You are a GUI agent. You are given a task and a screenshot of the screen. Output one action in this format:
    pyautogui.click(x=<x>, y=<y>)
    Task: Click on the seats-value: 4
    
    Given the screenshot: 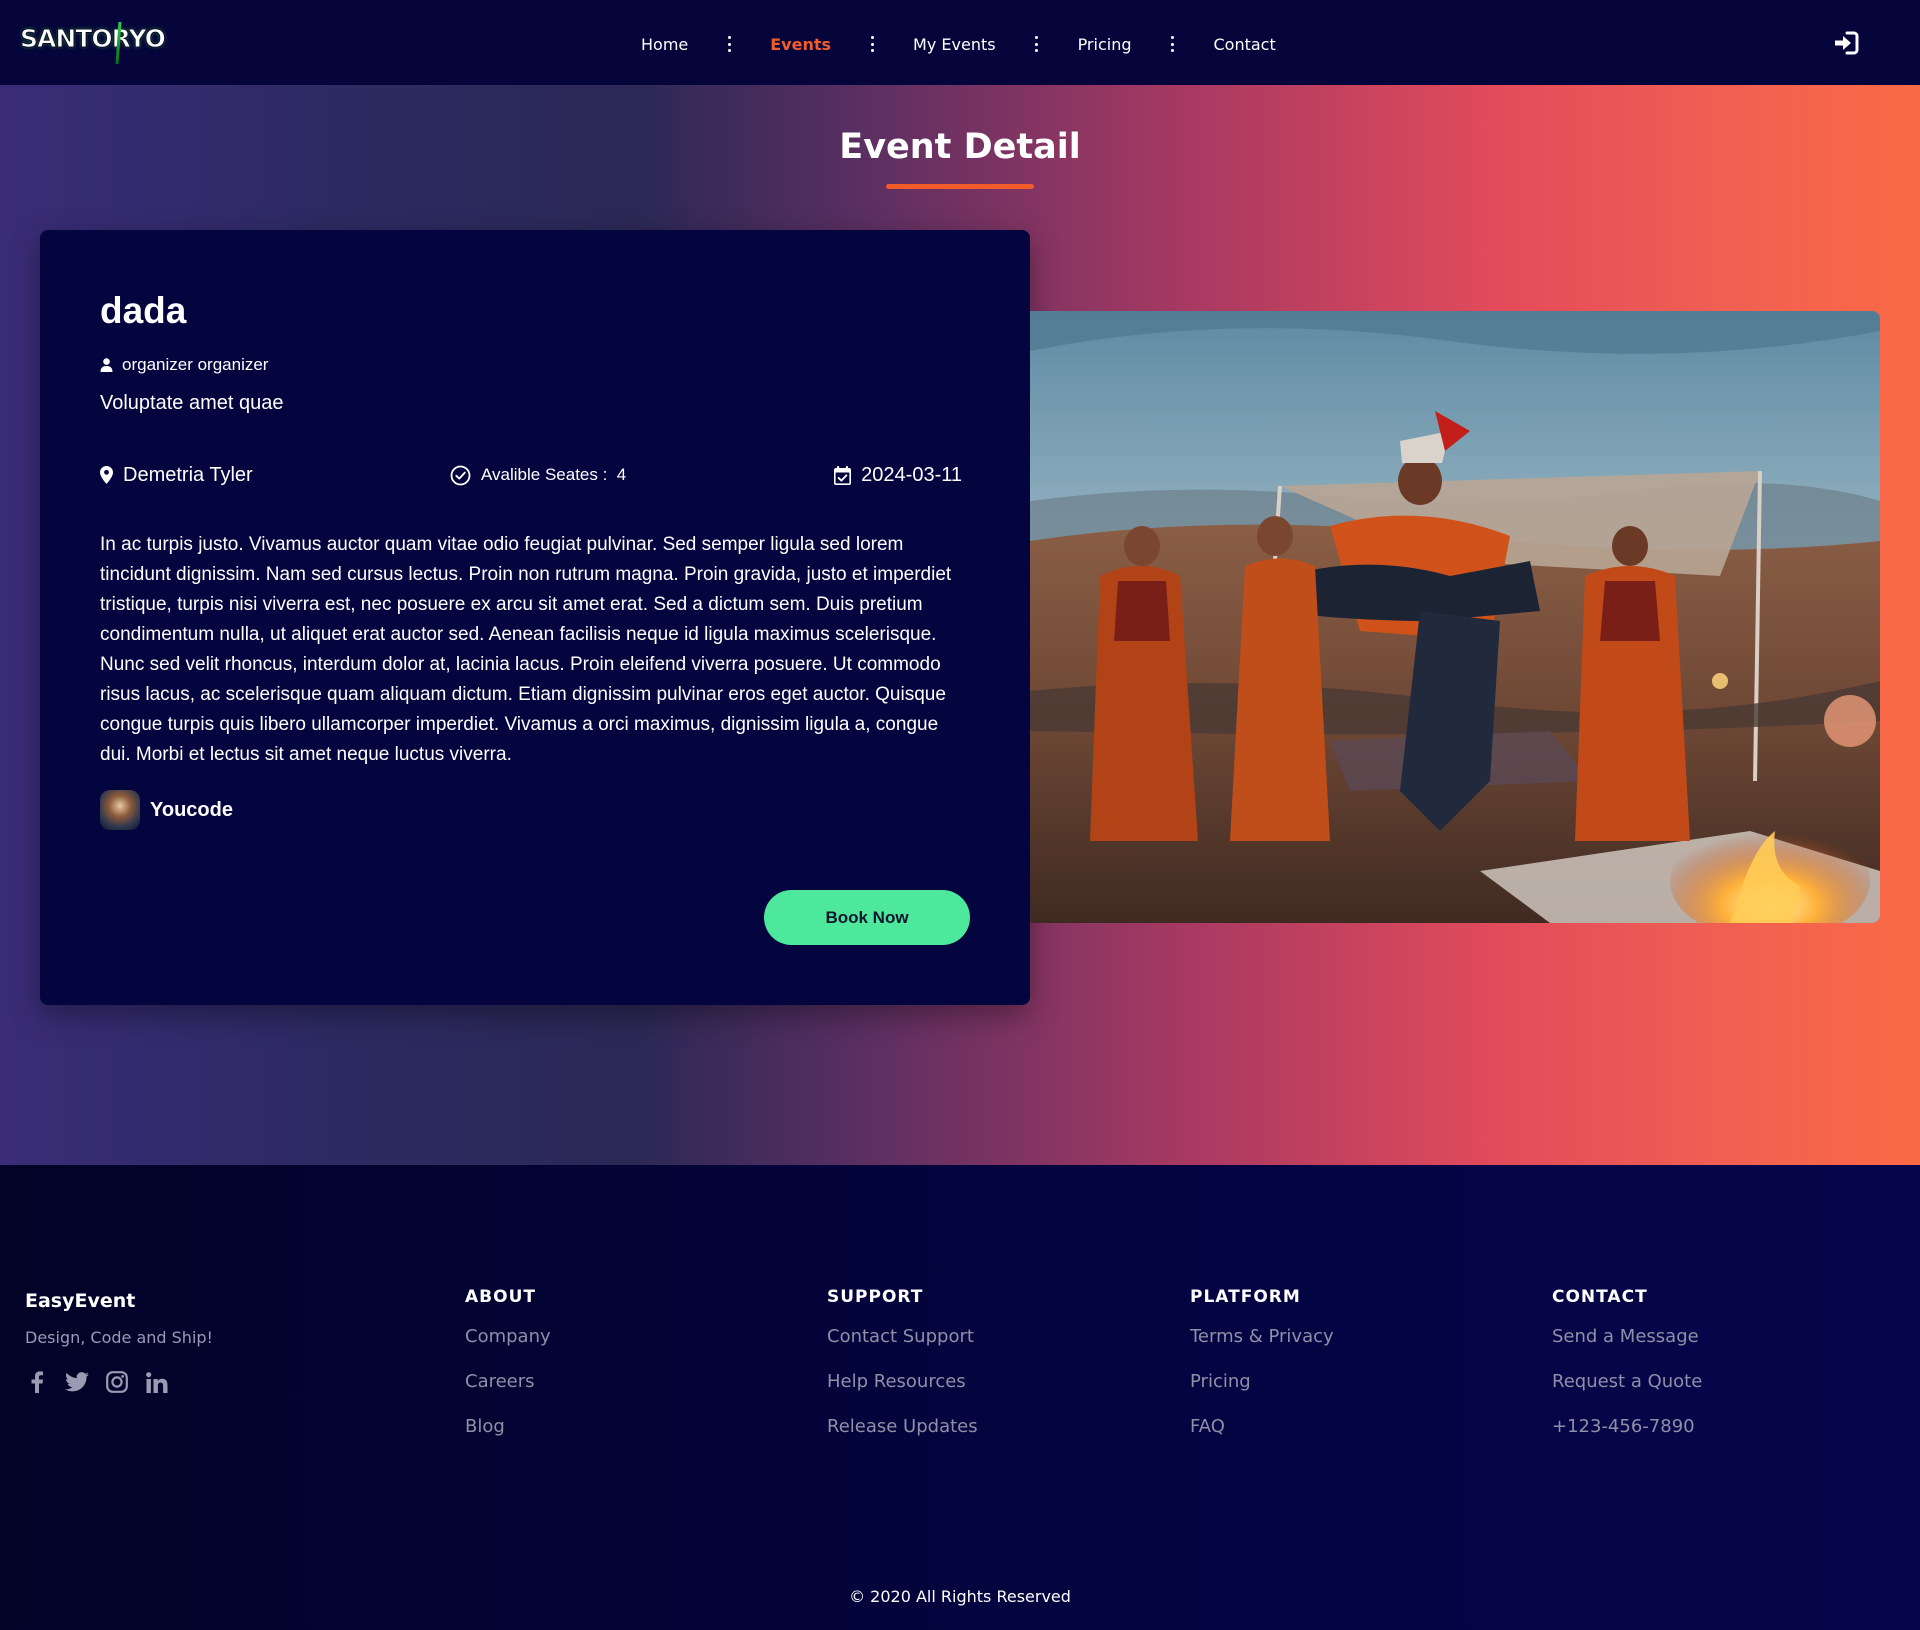 What is the action you would take?
    pyautogui.click(x=621, y=474)
    